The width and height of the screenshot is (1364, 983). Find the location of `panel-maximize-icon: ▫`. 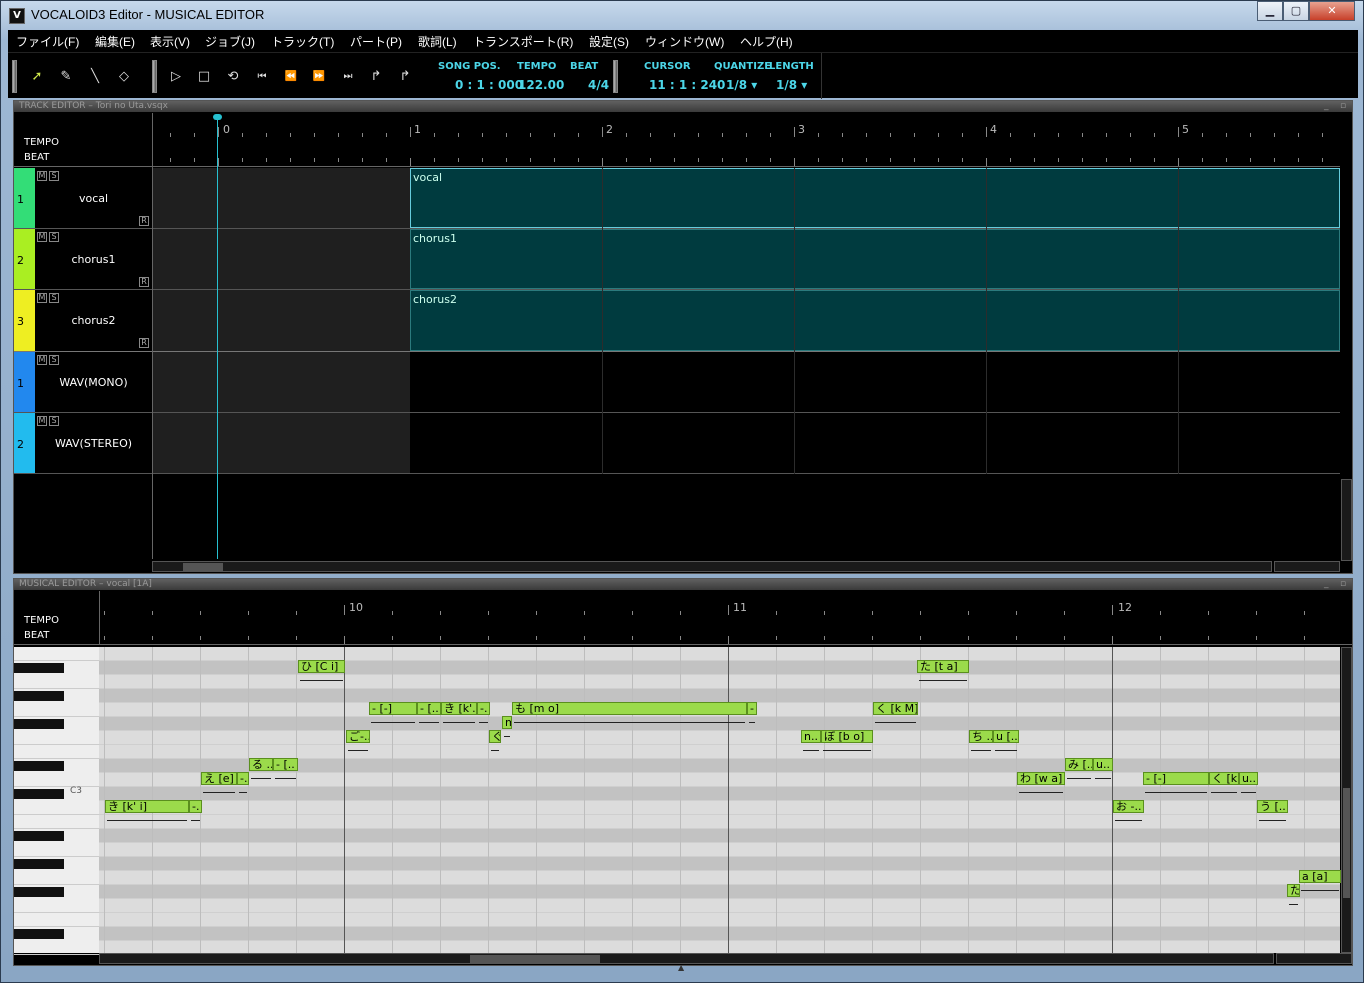

panel-maximize-icon: ▫ is located at coordinates (1343, 106).